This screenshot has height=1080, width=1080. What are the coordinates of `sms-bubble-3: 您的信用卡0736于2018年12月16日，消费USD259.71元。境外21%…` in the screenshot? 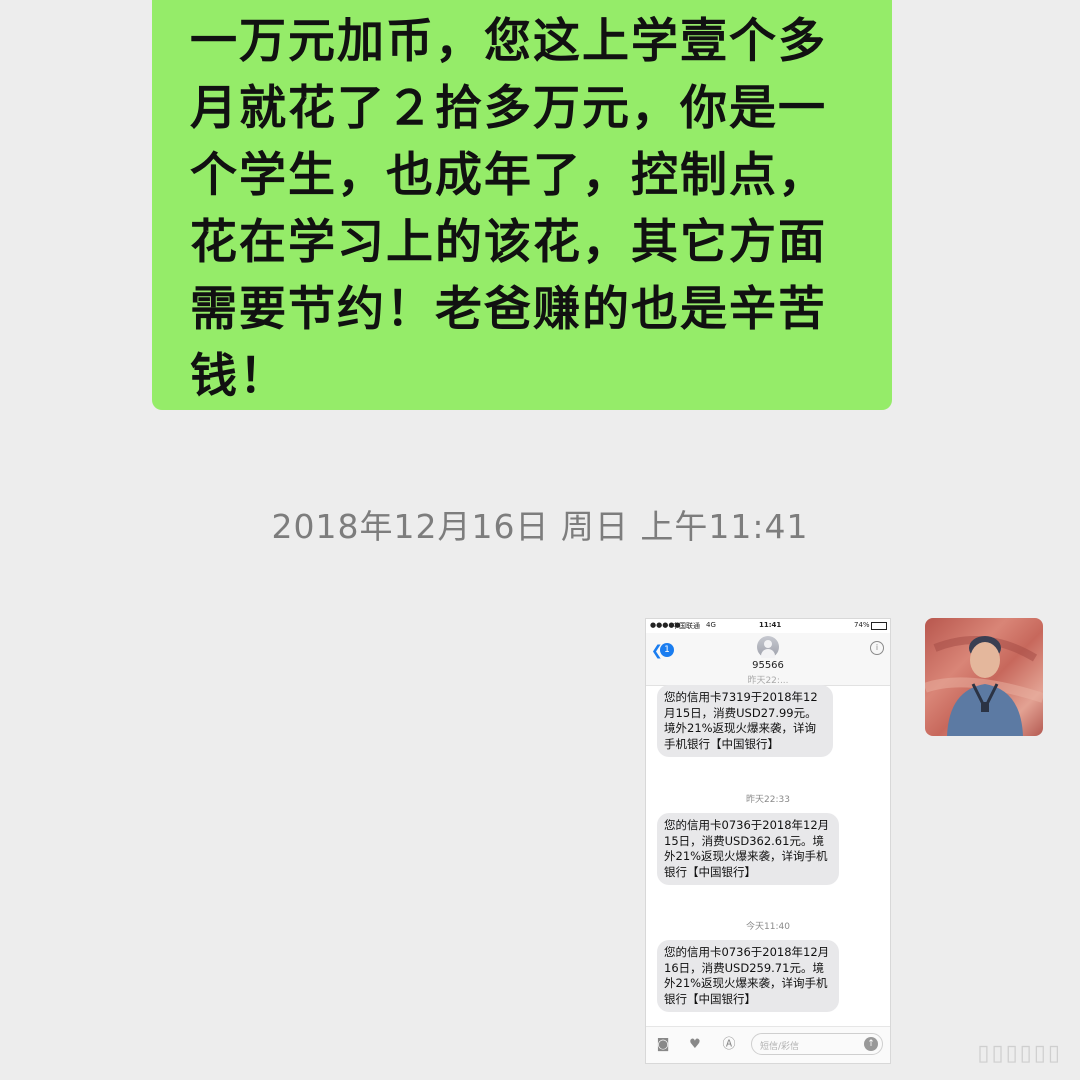 It's located at (748, 976).